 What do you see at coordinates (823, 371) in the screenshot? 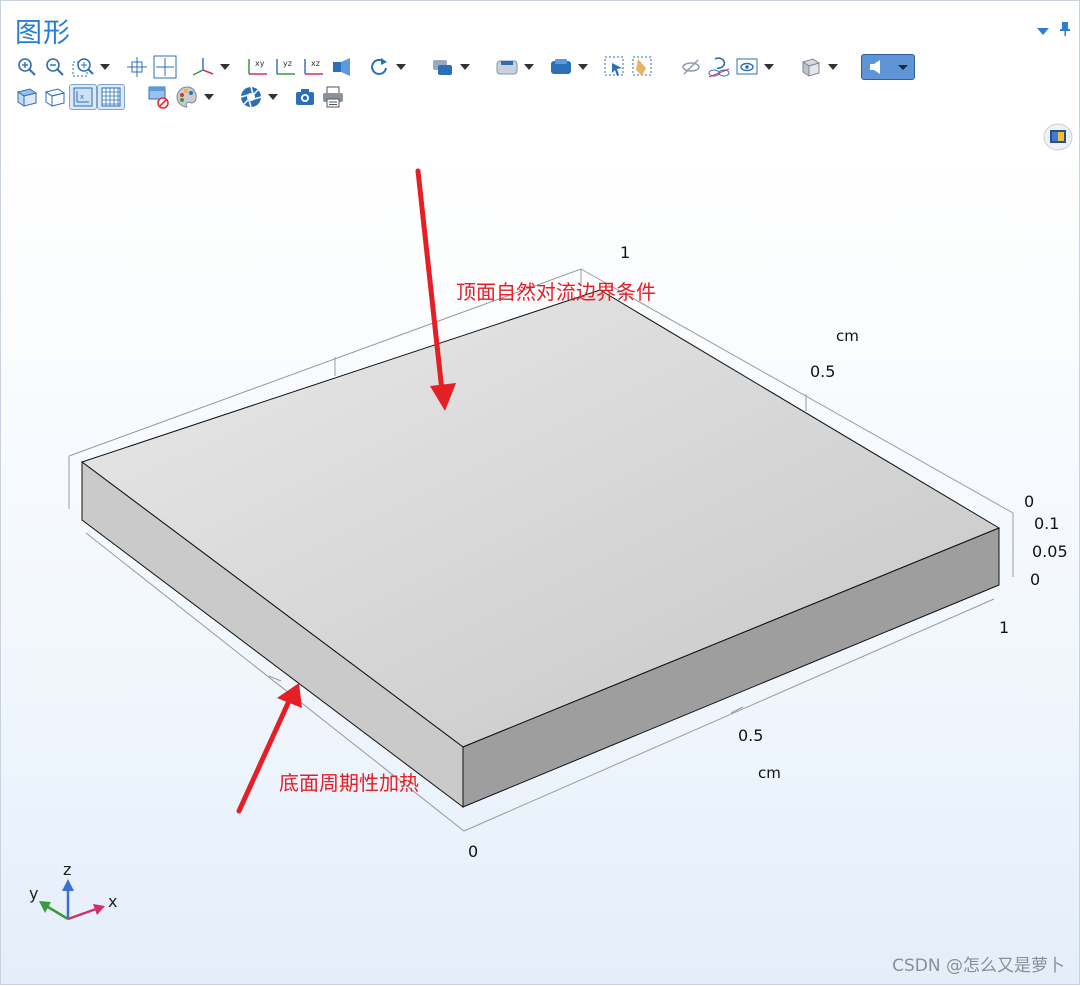
I see `back-axis-tick-0_5: 0.5` at bounding box center [823, 371].